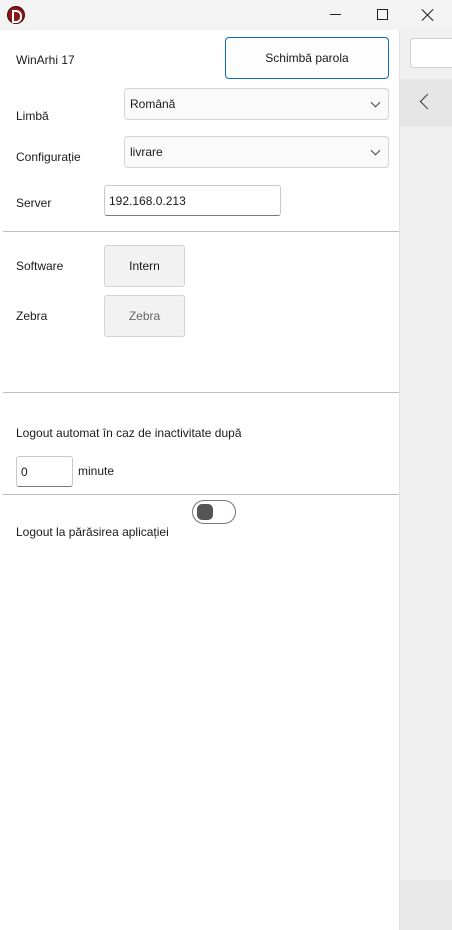 The width and height of the screenshot is (452, 930). I want to click on logout-on-exit-label: Logout la părăsirea aplicației, so click(92, 532).